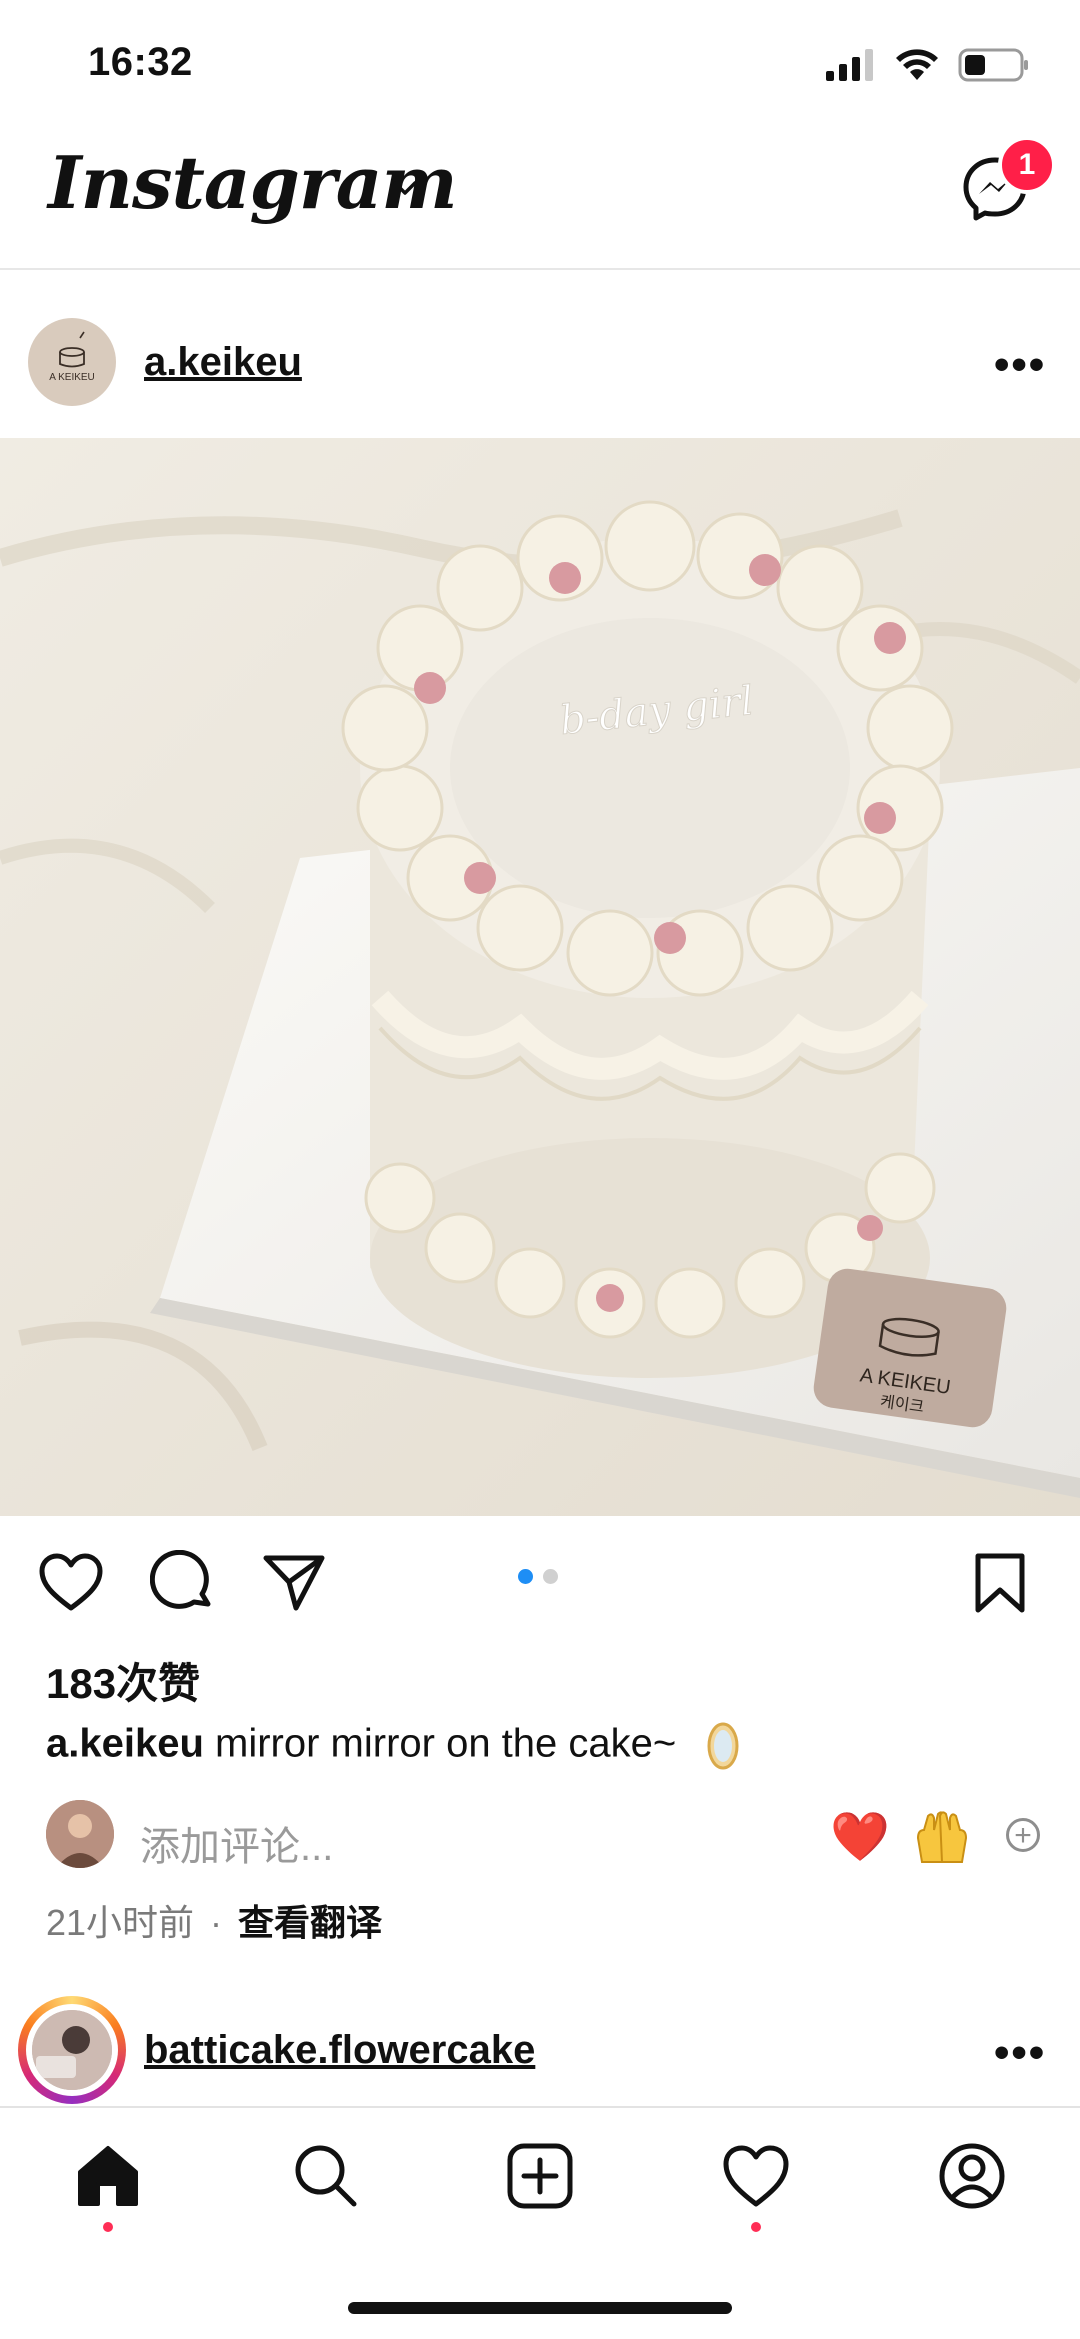 The width and height of the screenshot is (1080, 2339). I want to click on home-icon, so click(108, 2176).